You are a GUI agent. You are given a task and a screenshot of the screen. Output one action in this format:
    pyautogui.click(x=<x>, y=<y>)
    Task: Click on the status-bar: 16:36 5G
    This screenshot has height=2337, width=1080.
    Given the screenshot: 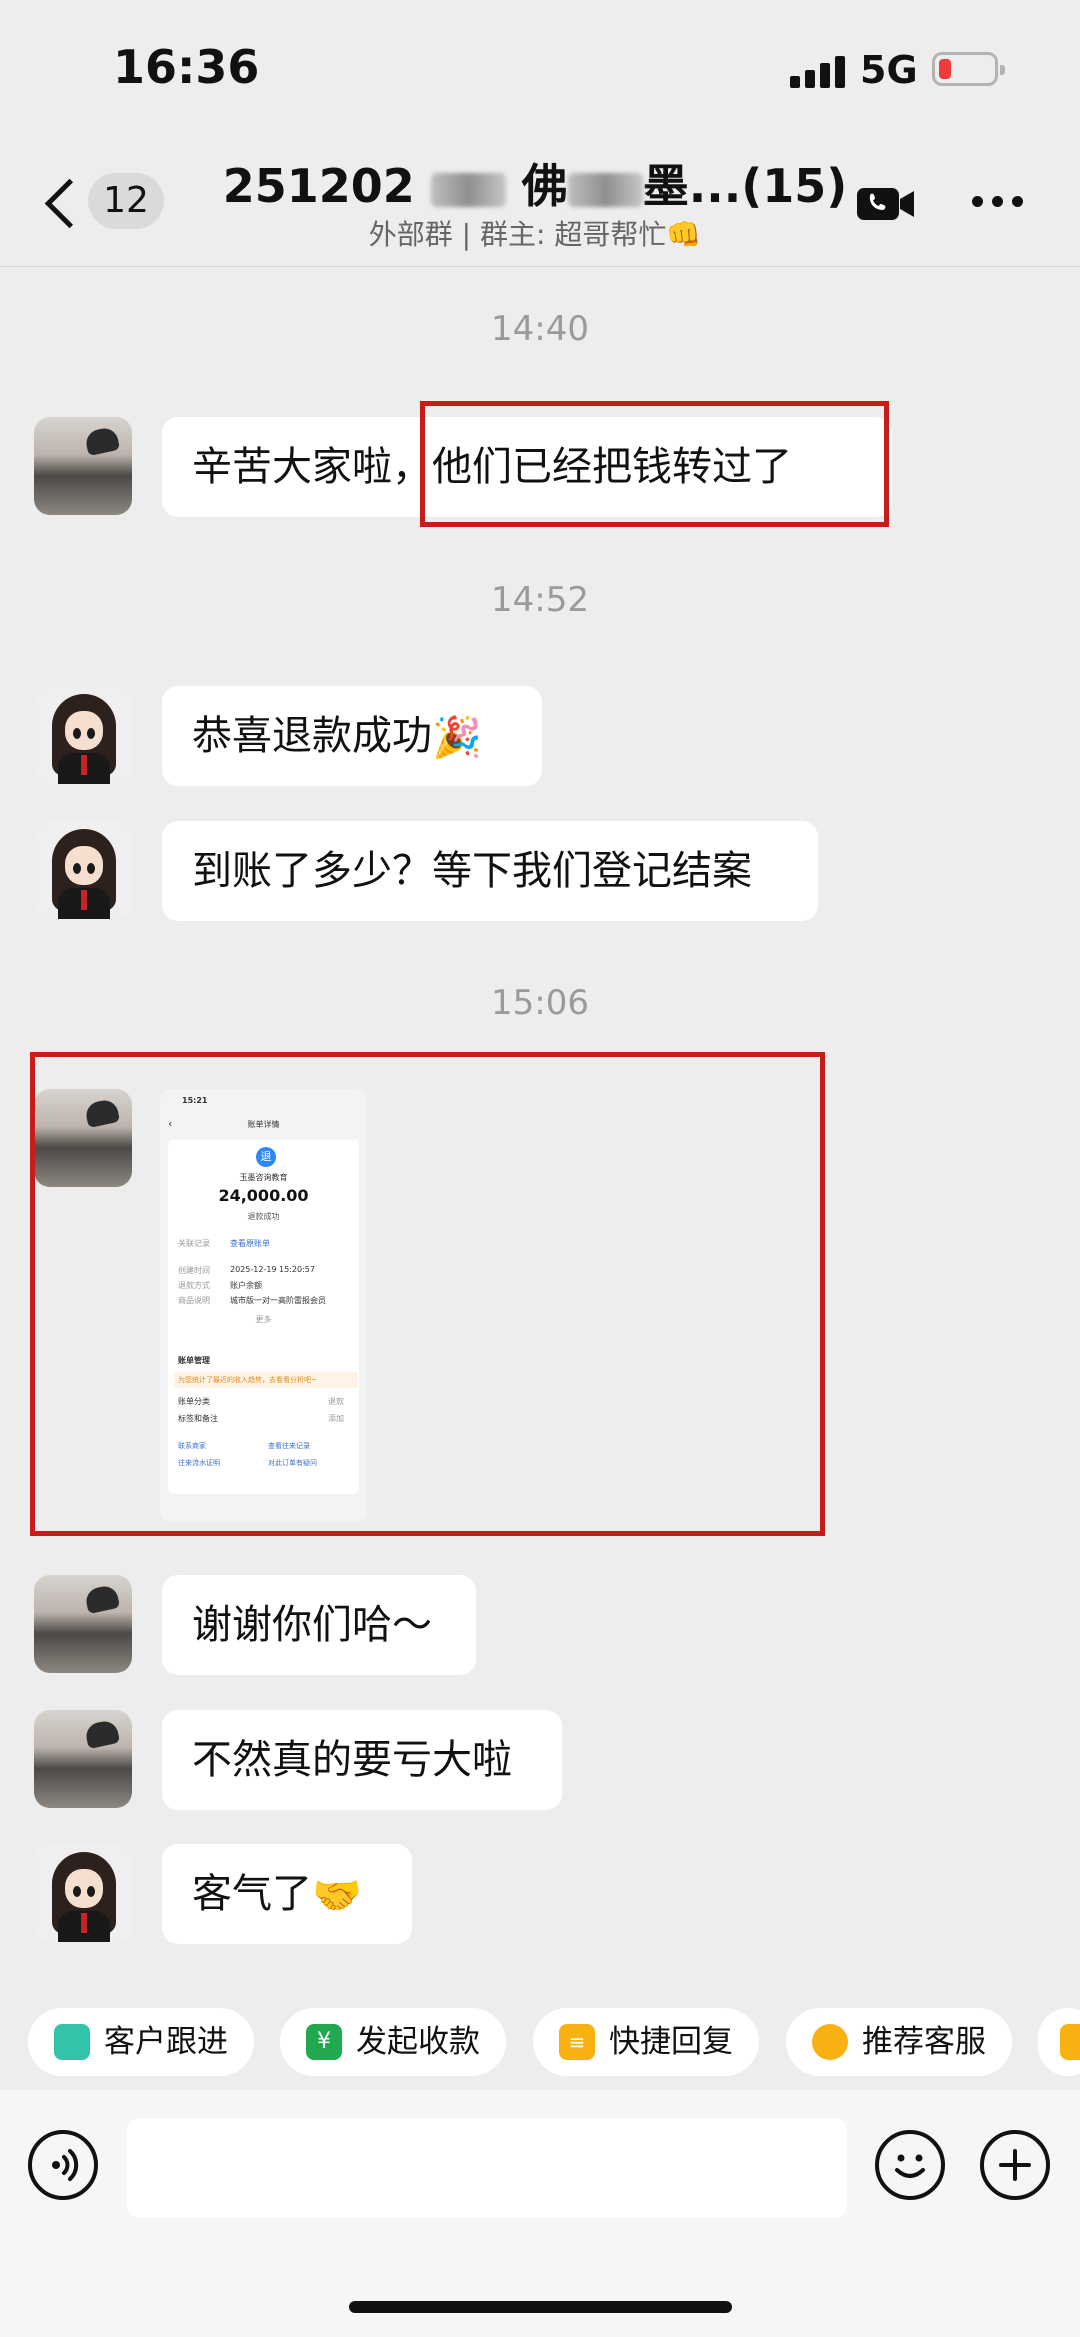 What is the action you would take?
    pyautogui.click(x=540, y=70)
    